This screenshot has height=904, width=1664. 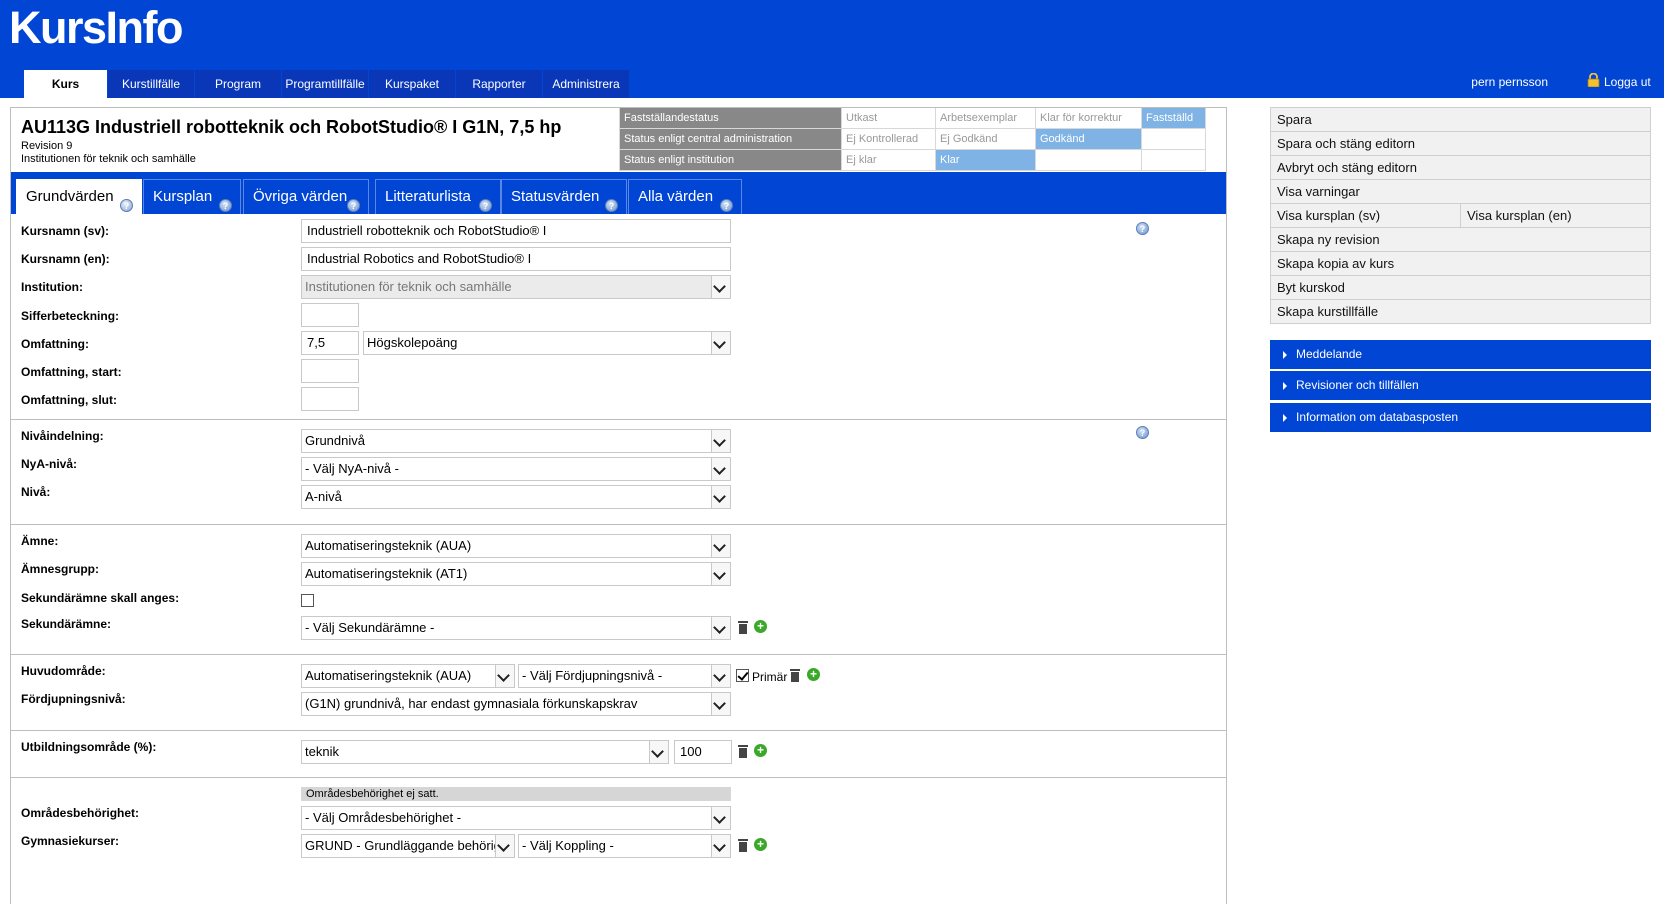 I want to click on visa-kursplan-sv-button: Visa kursplan (sv), so click(x=1365, y=215).